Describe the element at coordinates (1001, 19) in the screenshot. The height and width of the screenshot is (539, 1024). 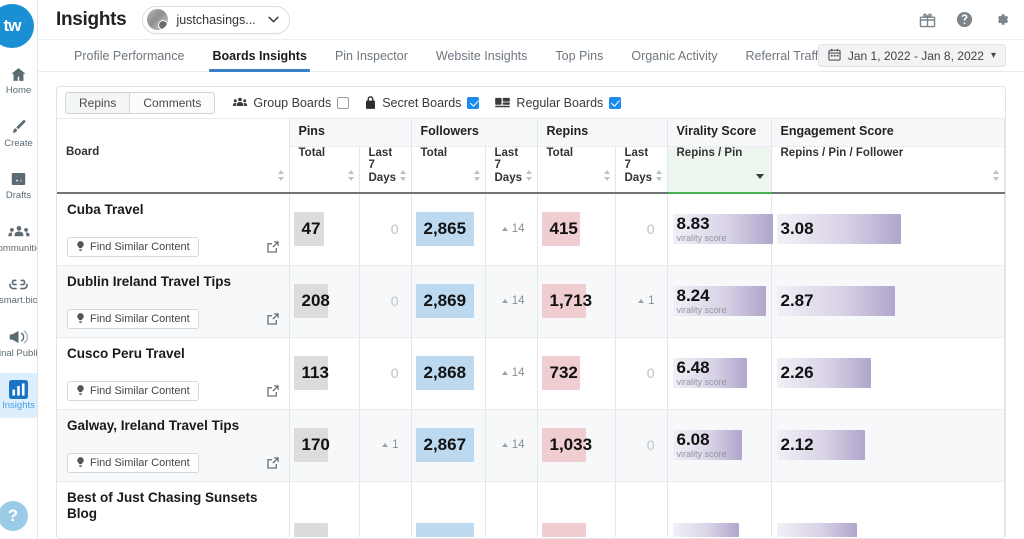
I see `gear-icon` at that location.